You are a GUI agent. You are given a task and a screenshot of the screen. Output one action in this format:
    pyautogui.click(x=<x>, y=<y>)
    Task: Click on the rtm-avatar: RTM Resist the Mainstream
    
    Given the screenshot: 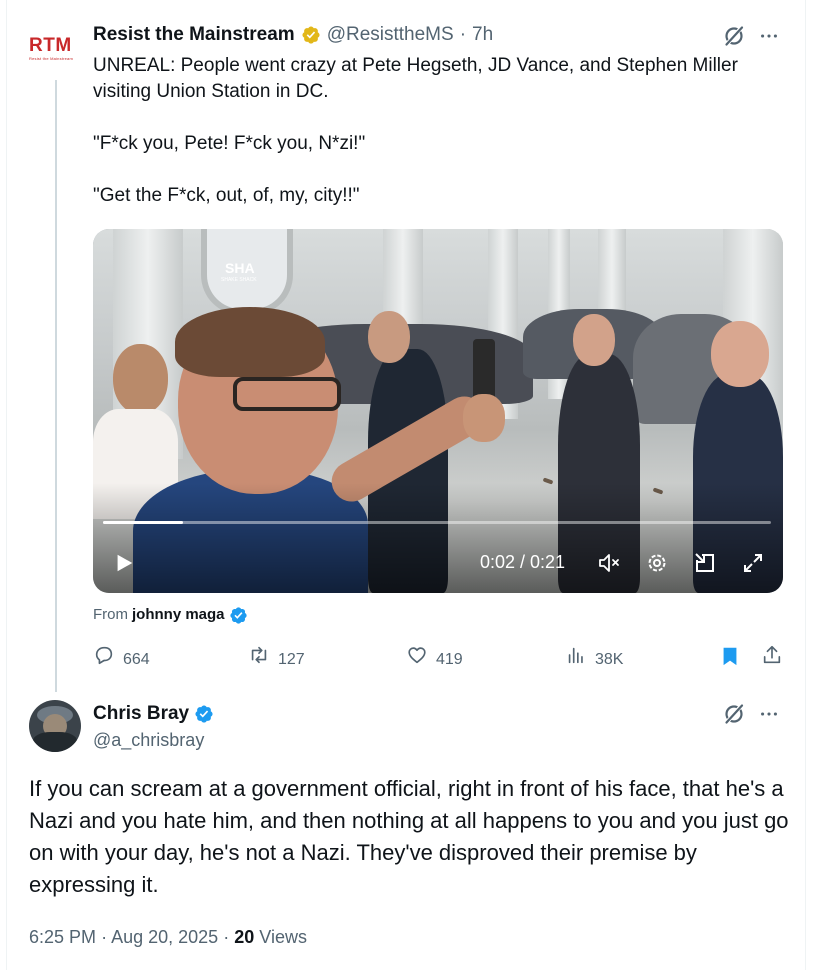 What is the action you would take?
    pyautogui.click(x=55, y=52)
    